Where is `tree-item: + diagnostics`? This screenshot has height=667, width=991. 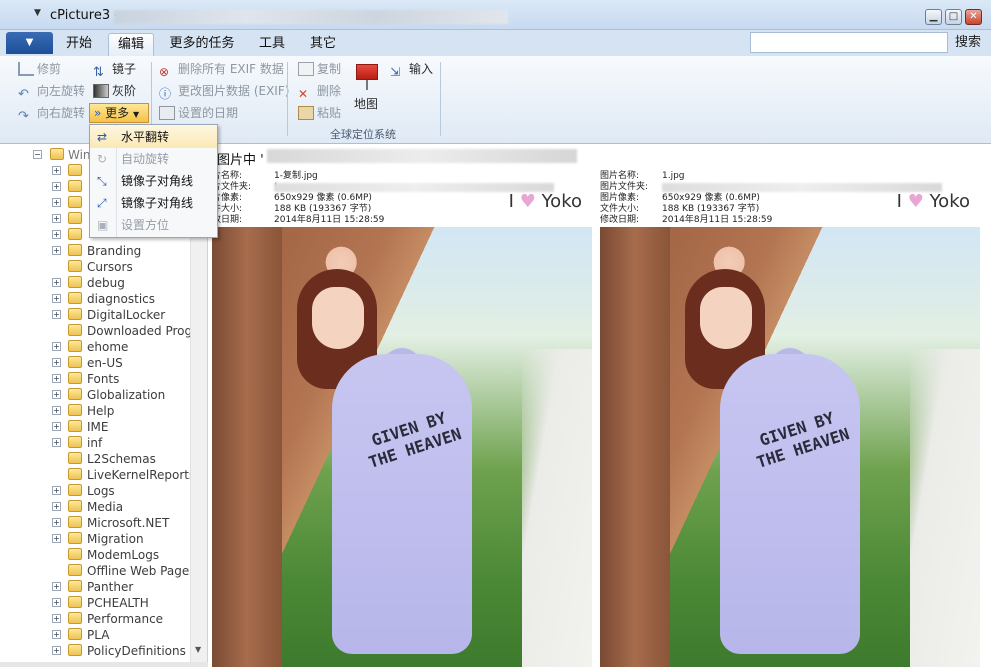 tree-item: + diagnostics is located at coordinates (100, 299).